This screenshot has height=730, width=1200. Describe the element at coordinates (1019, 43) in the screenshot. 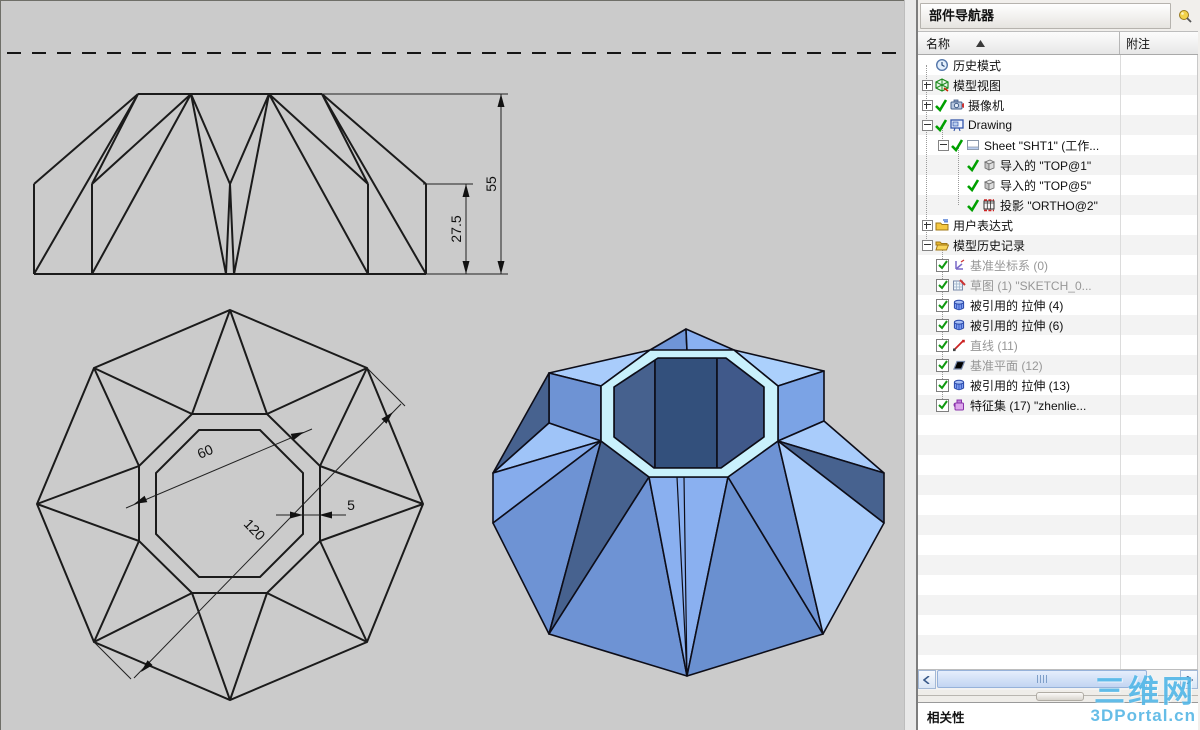

I see `column-header-name: 名称` at that location.